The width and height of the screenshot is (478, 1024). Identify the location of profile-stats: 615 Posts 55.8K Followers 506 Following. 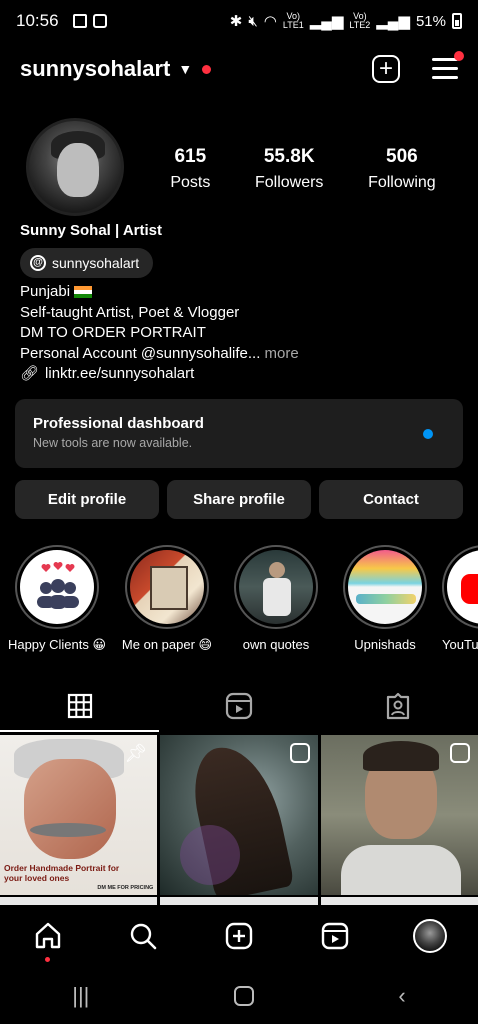
(303, 169).